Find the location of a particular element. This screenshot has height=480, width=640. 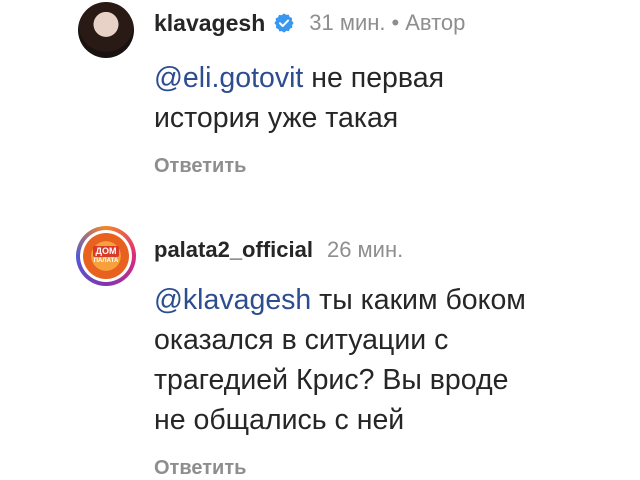

logo-text-top: ДОМ is located at coordinates (106, 251).